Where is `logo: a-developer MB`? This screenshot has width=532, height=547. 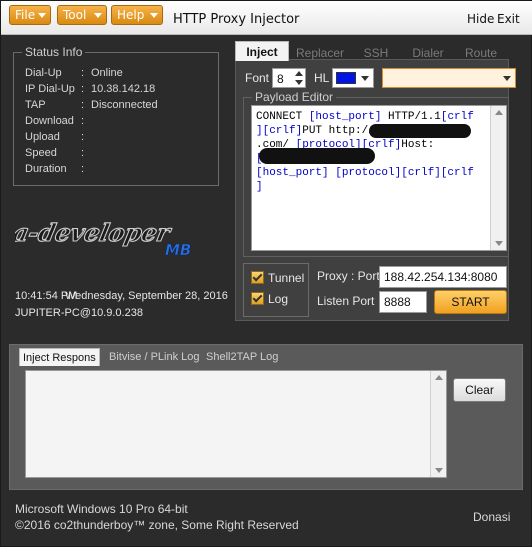 logo: a-developer MB is located at coordinates (103, 238).